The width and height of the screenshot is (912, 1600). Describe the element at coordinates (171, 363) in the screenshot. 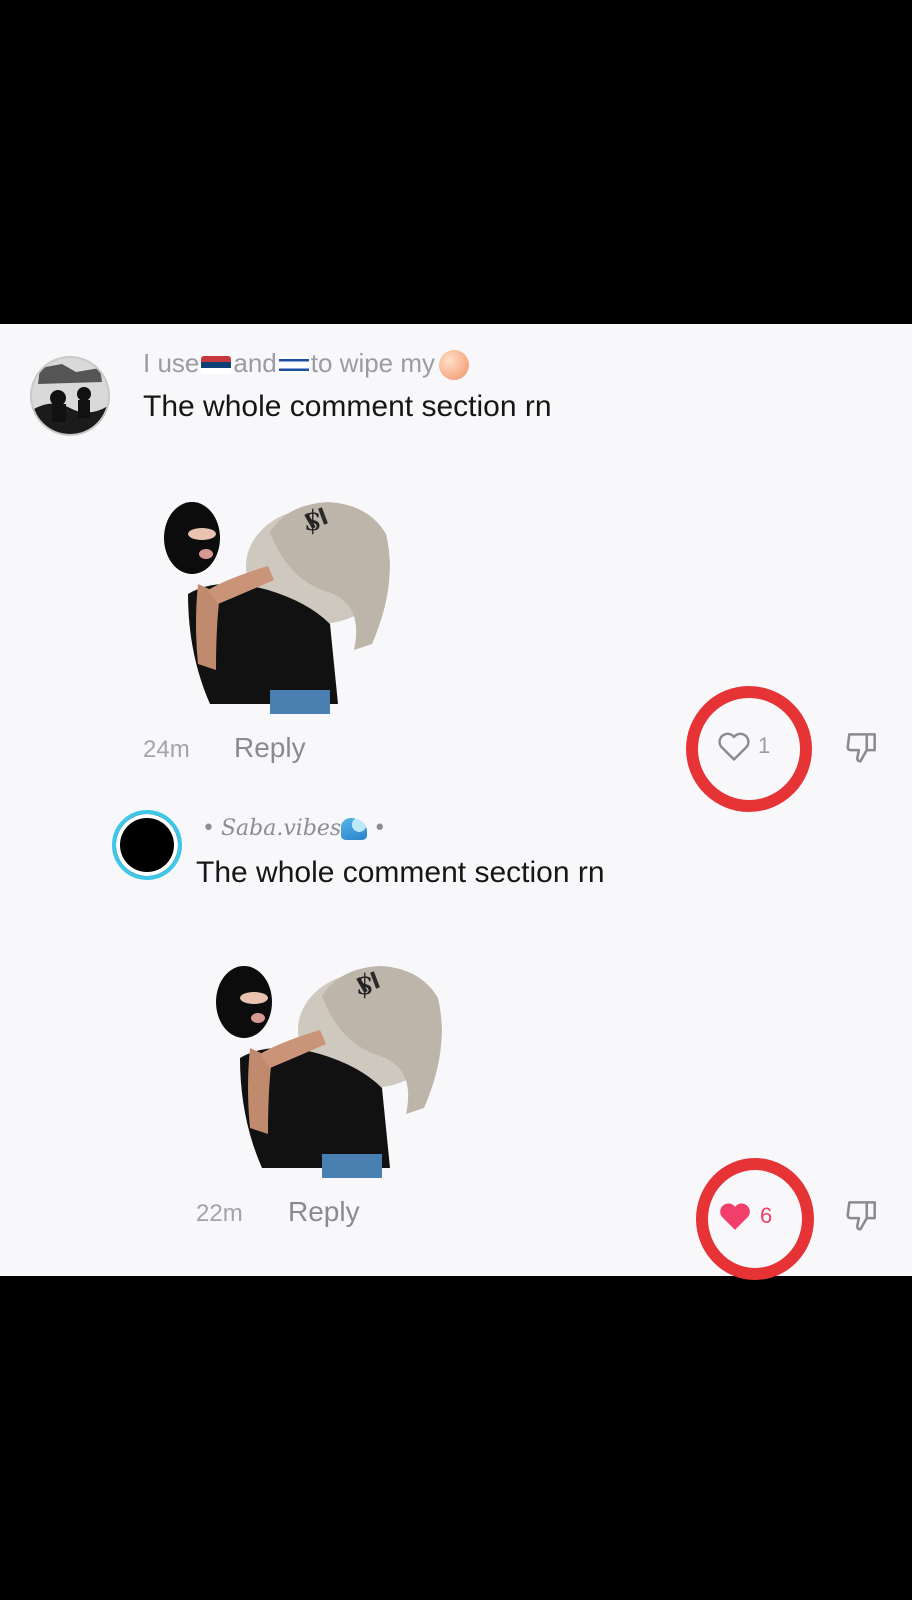

I see `username-text-1: I use` at that location.